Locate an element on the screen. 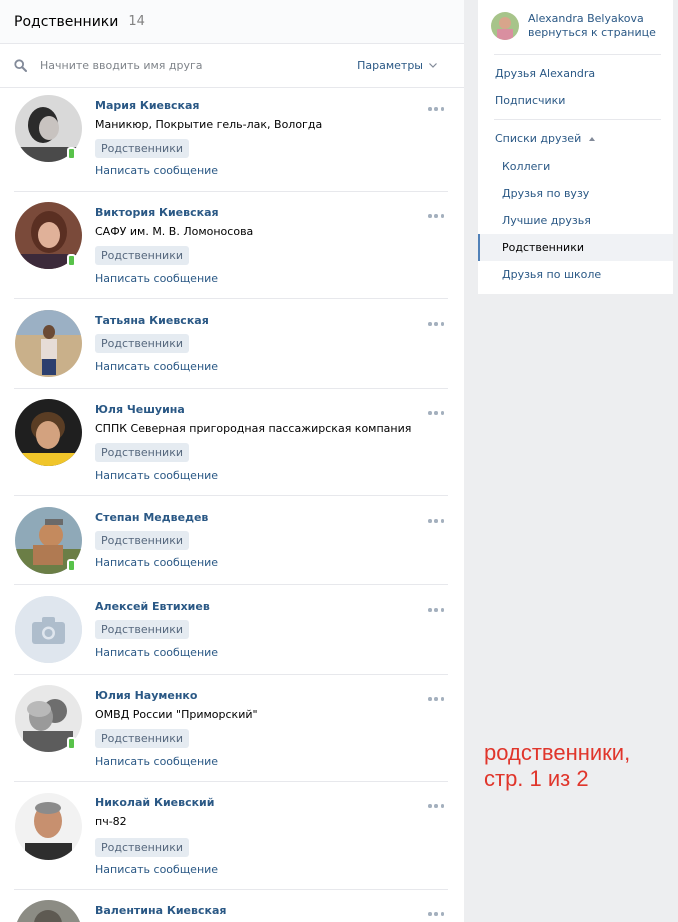 Image resolution: width=678 pixels, height=922 pixels. friend-description: САФУ им. М. В. Ломоносова is located at coordinates (174, 231).